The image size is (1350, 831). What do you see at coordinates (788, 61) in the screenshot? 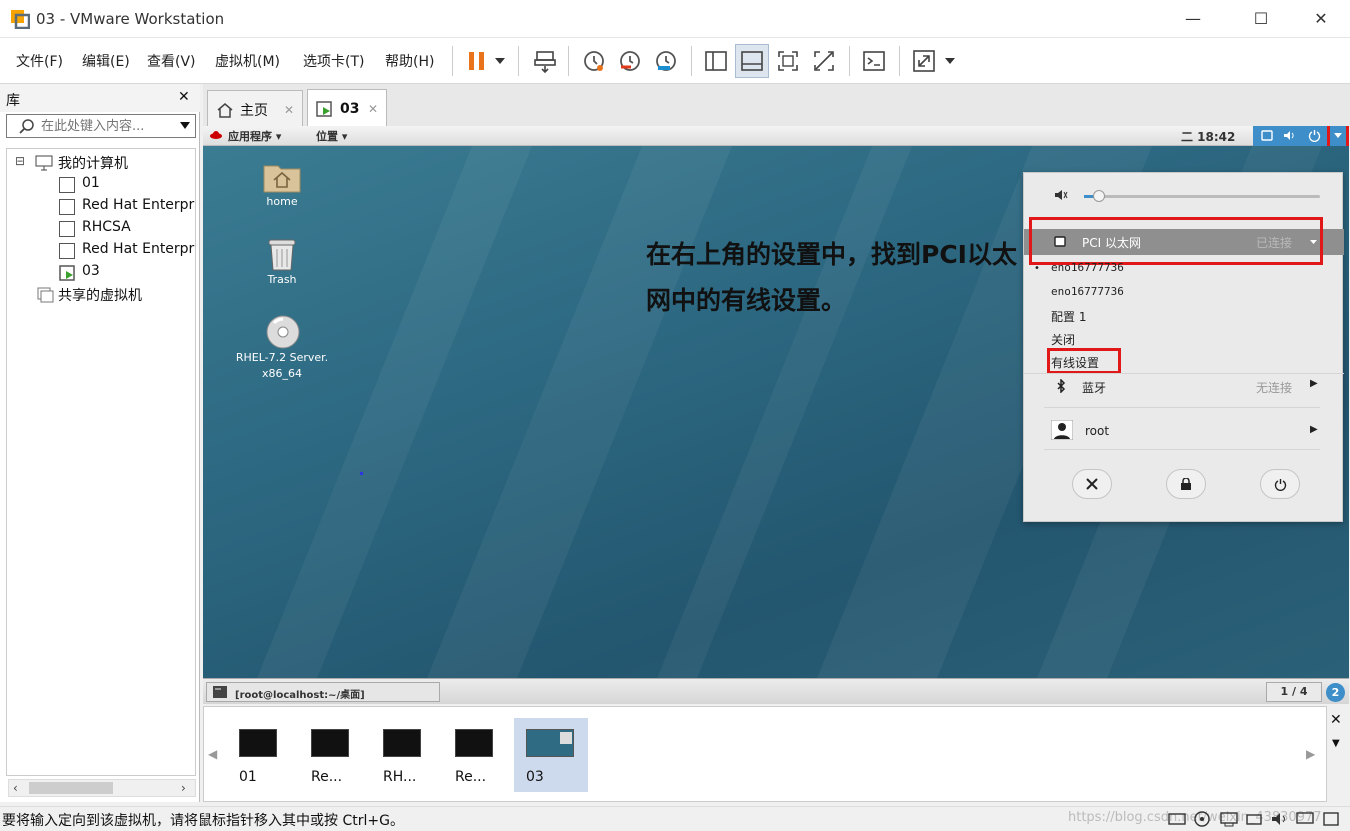
I see `full-screen-button` at bounding box center [788, 61].